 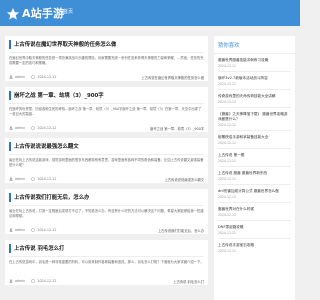 I want to click on article-meta: admin 2024-12-12 上古传说在魔幻世界取天神般的任务怎么做, so click(x=106, y=77).